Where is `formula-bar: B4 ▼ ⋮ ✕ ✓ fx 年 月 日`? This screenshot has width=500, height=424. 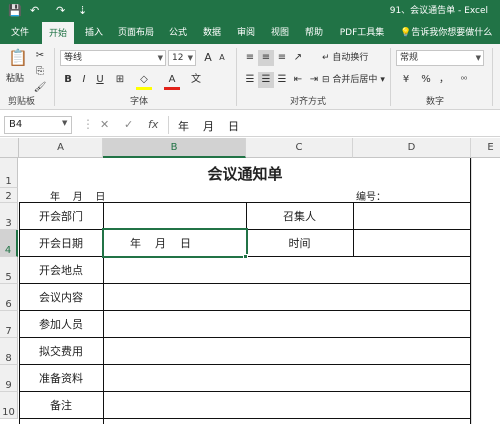
formula-bar: B4 ▼ ⋮ ✕ ✓ fx 年 月 日 is located at coordinates (250, 125).